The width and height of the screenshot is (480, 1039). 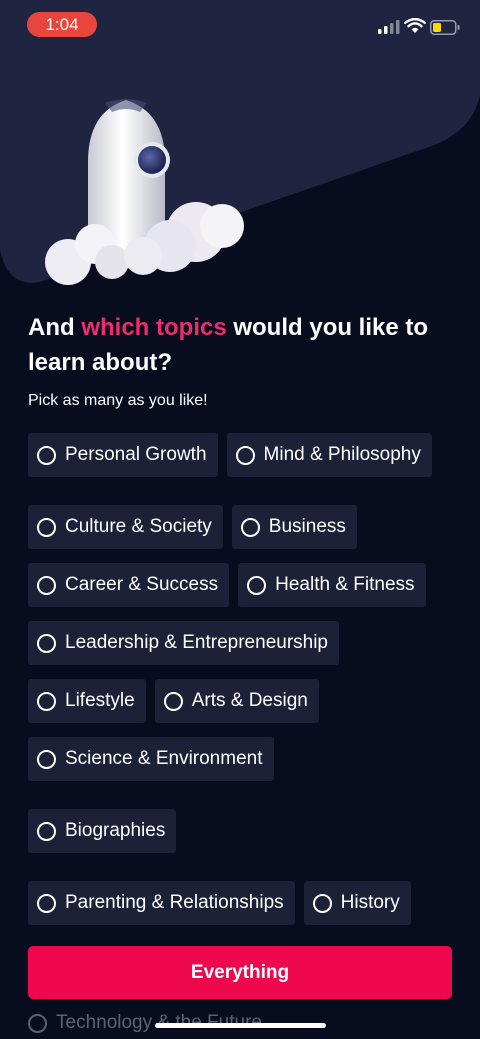 I want to click on topic-chip-health-fitness: Health & Fitness, so click(x=332, y=585).